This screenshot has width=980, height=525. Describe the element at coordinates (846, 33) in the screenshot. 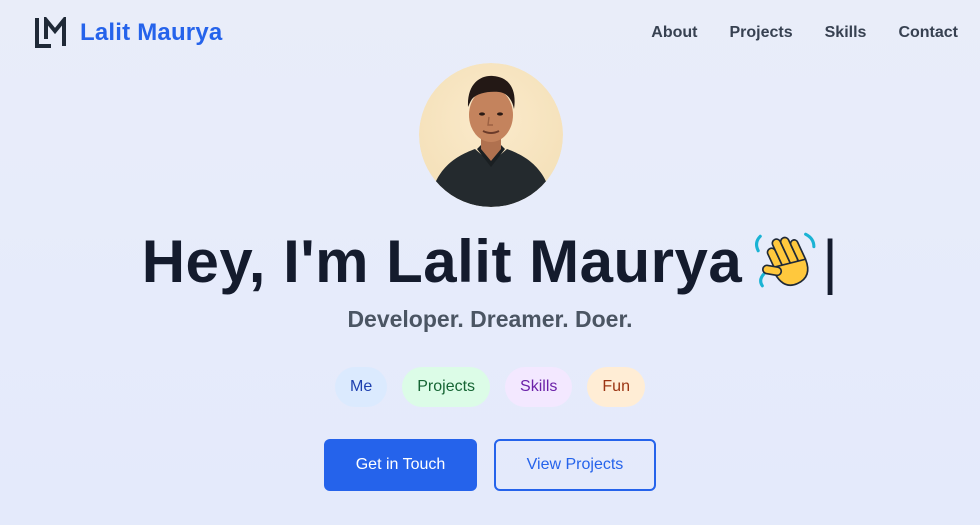

I see `nav-skills: Skills` at that location.